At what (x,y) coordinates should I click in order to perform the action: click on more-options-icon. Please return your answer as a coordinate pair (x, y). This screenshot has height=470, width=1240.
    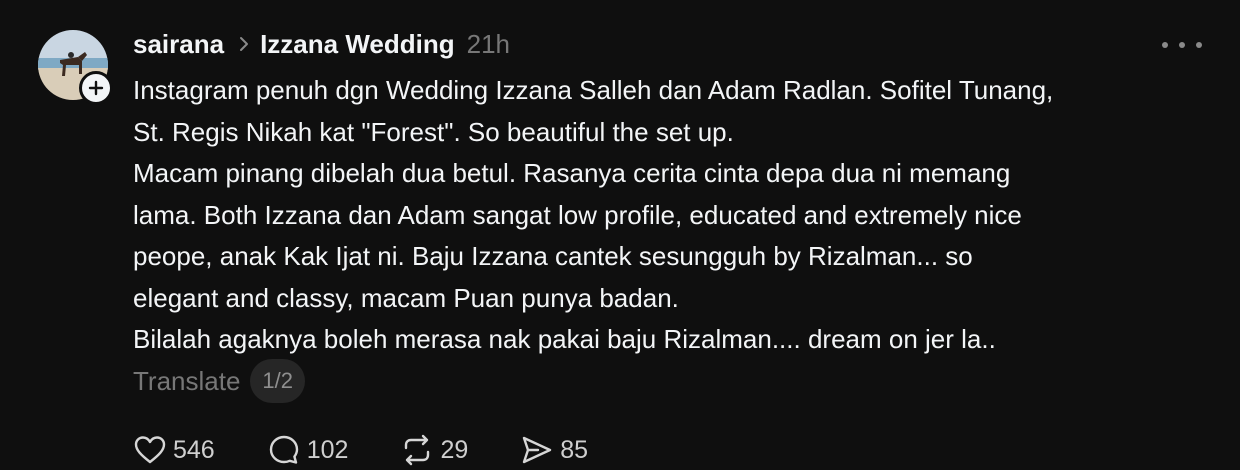
    Looking at the image, I should click on (1182, 45).